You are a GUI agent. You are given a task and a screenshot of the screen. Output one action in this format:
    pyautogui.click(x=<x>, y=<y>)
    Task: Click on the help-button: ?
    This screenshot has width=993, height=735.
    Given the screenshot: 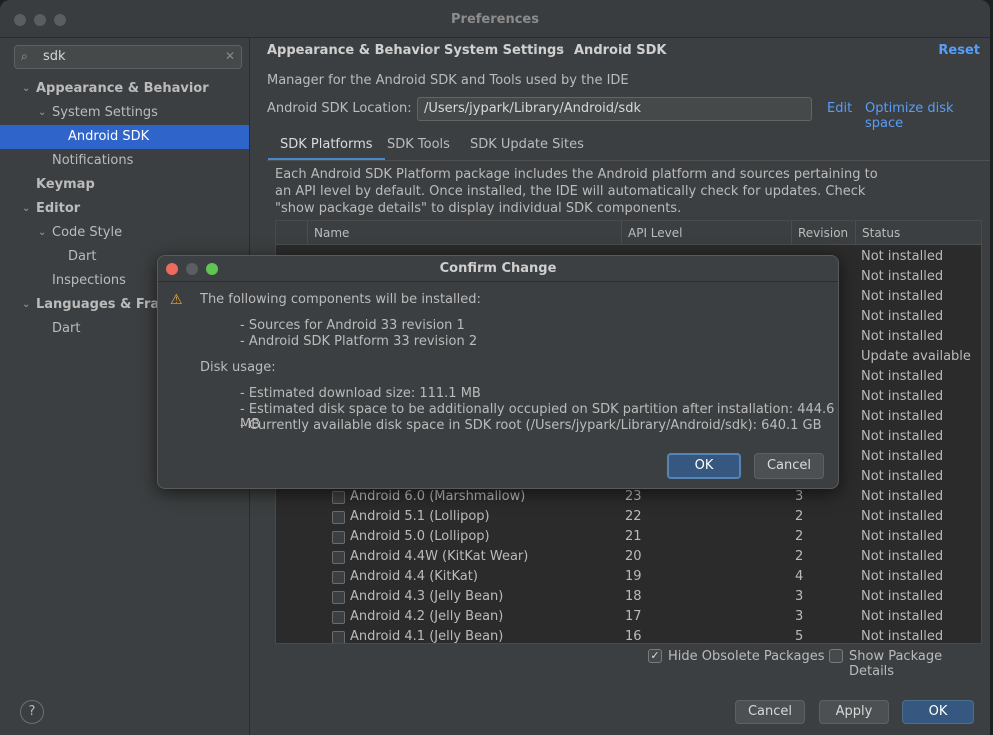 What is the action you would take?
    pyautogui.click(x=32, y=712)
    